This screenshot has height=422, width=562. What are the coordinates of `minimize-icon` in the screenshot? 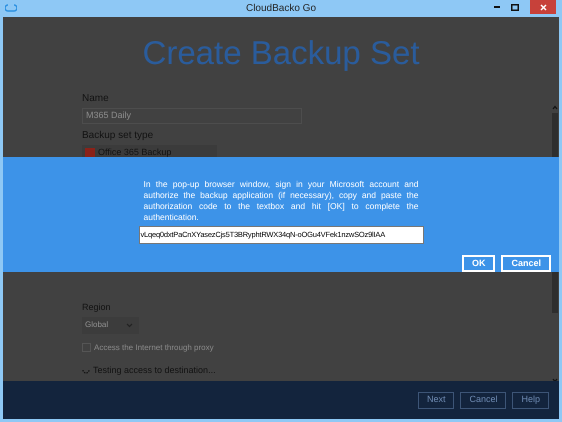 It's located at (497, 7).